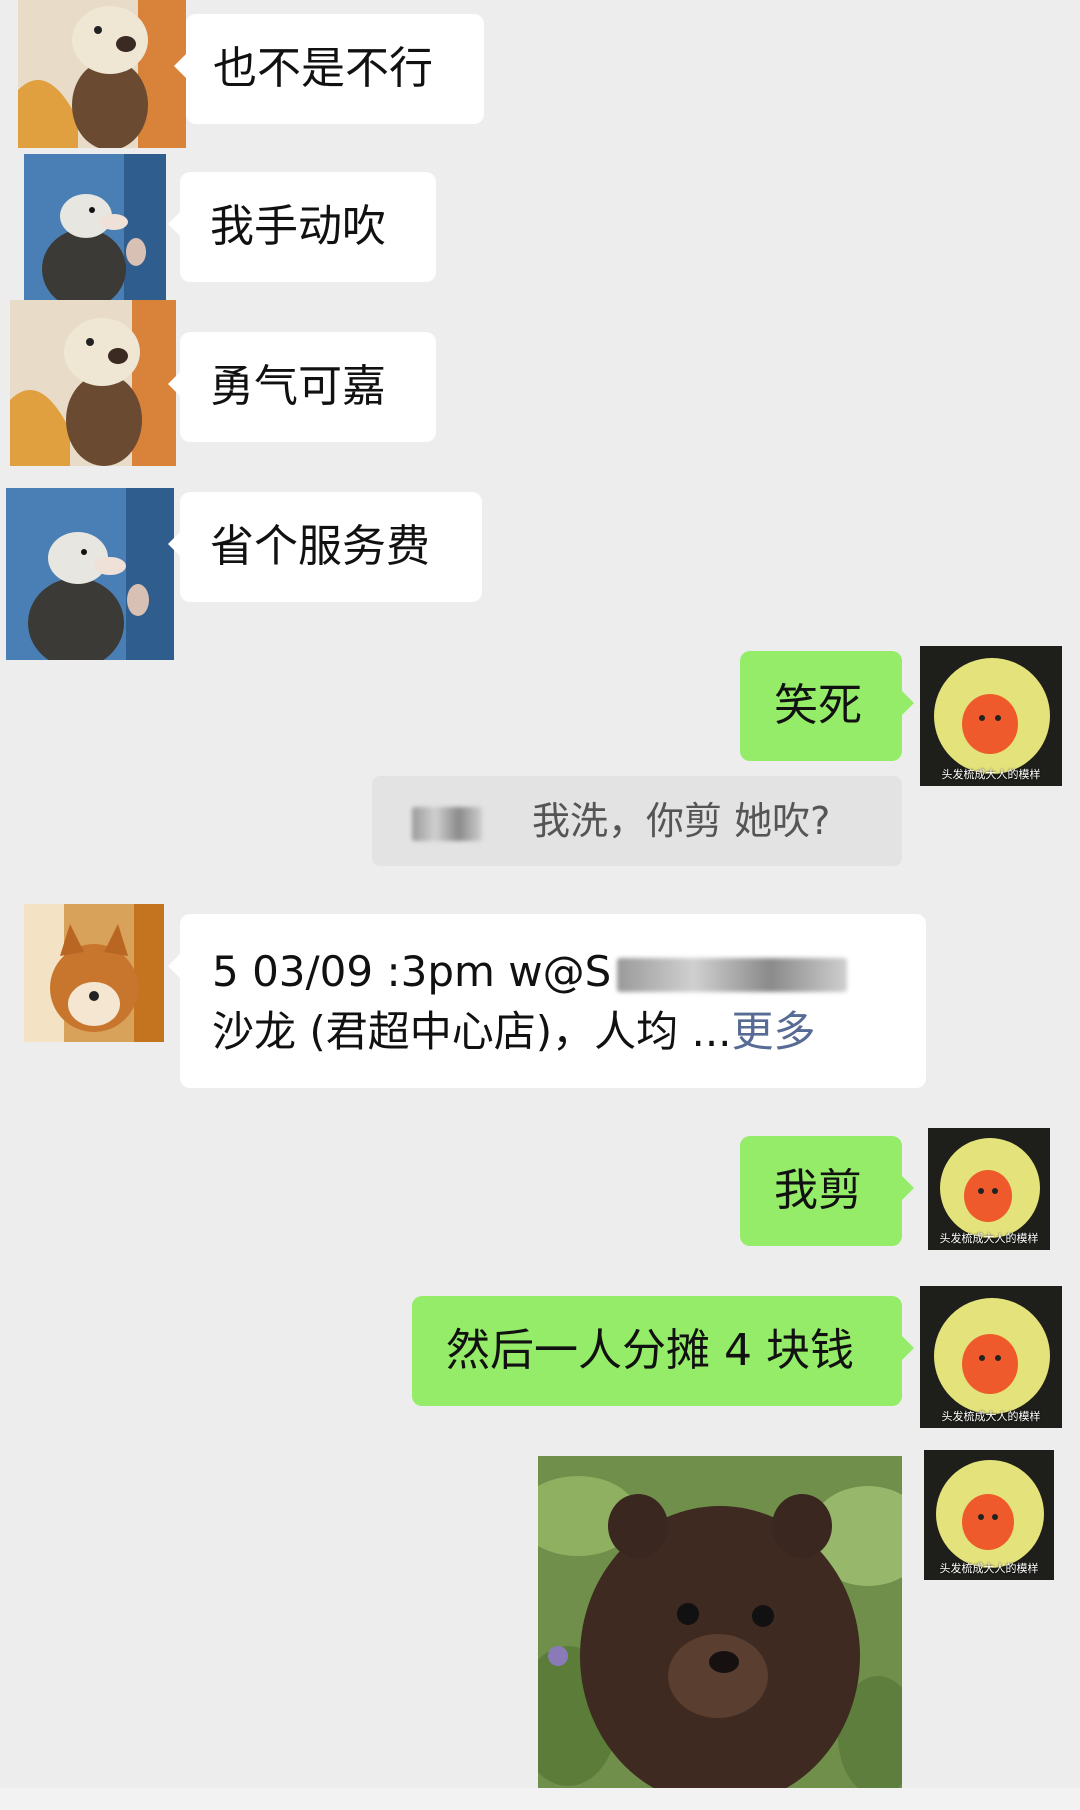 The image size is (1080, 1810). I want to click on message-text: 我手动吹, so click(298, 226).